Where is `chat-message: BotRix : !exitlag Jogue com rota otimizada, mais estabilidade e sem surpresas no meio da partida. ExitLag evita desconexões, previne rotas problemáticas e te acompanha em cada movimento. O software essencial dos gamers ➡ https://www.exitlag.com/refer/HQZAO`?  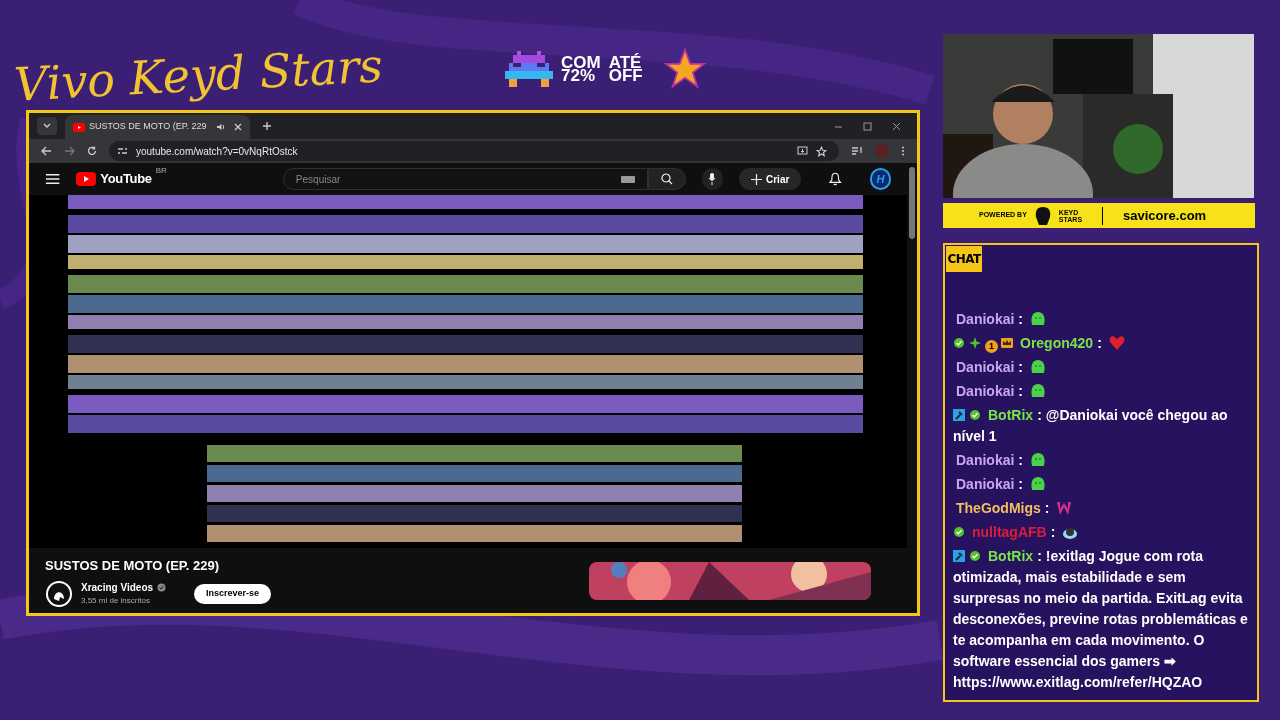 chat-message: BotRix : !exitlag Jogue com rota otimizada, mais estabilidade e sem surpresas no meio da partida. ExitLag evita desconexões, previne rotas problemáticas e te acompanha em cada movimento. O software essencial dos gamers ➡ https://www.exitlag.com/refer/HQZAO is located at coordinates (1101, 619).